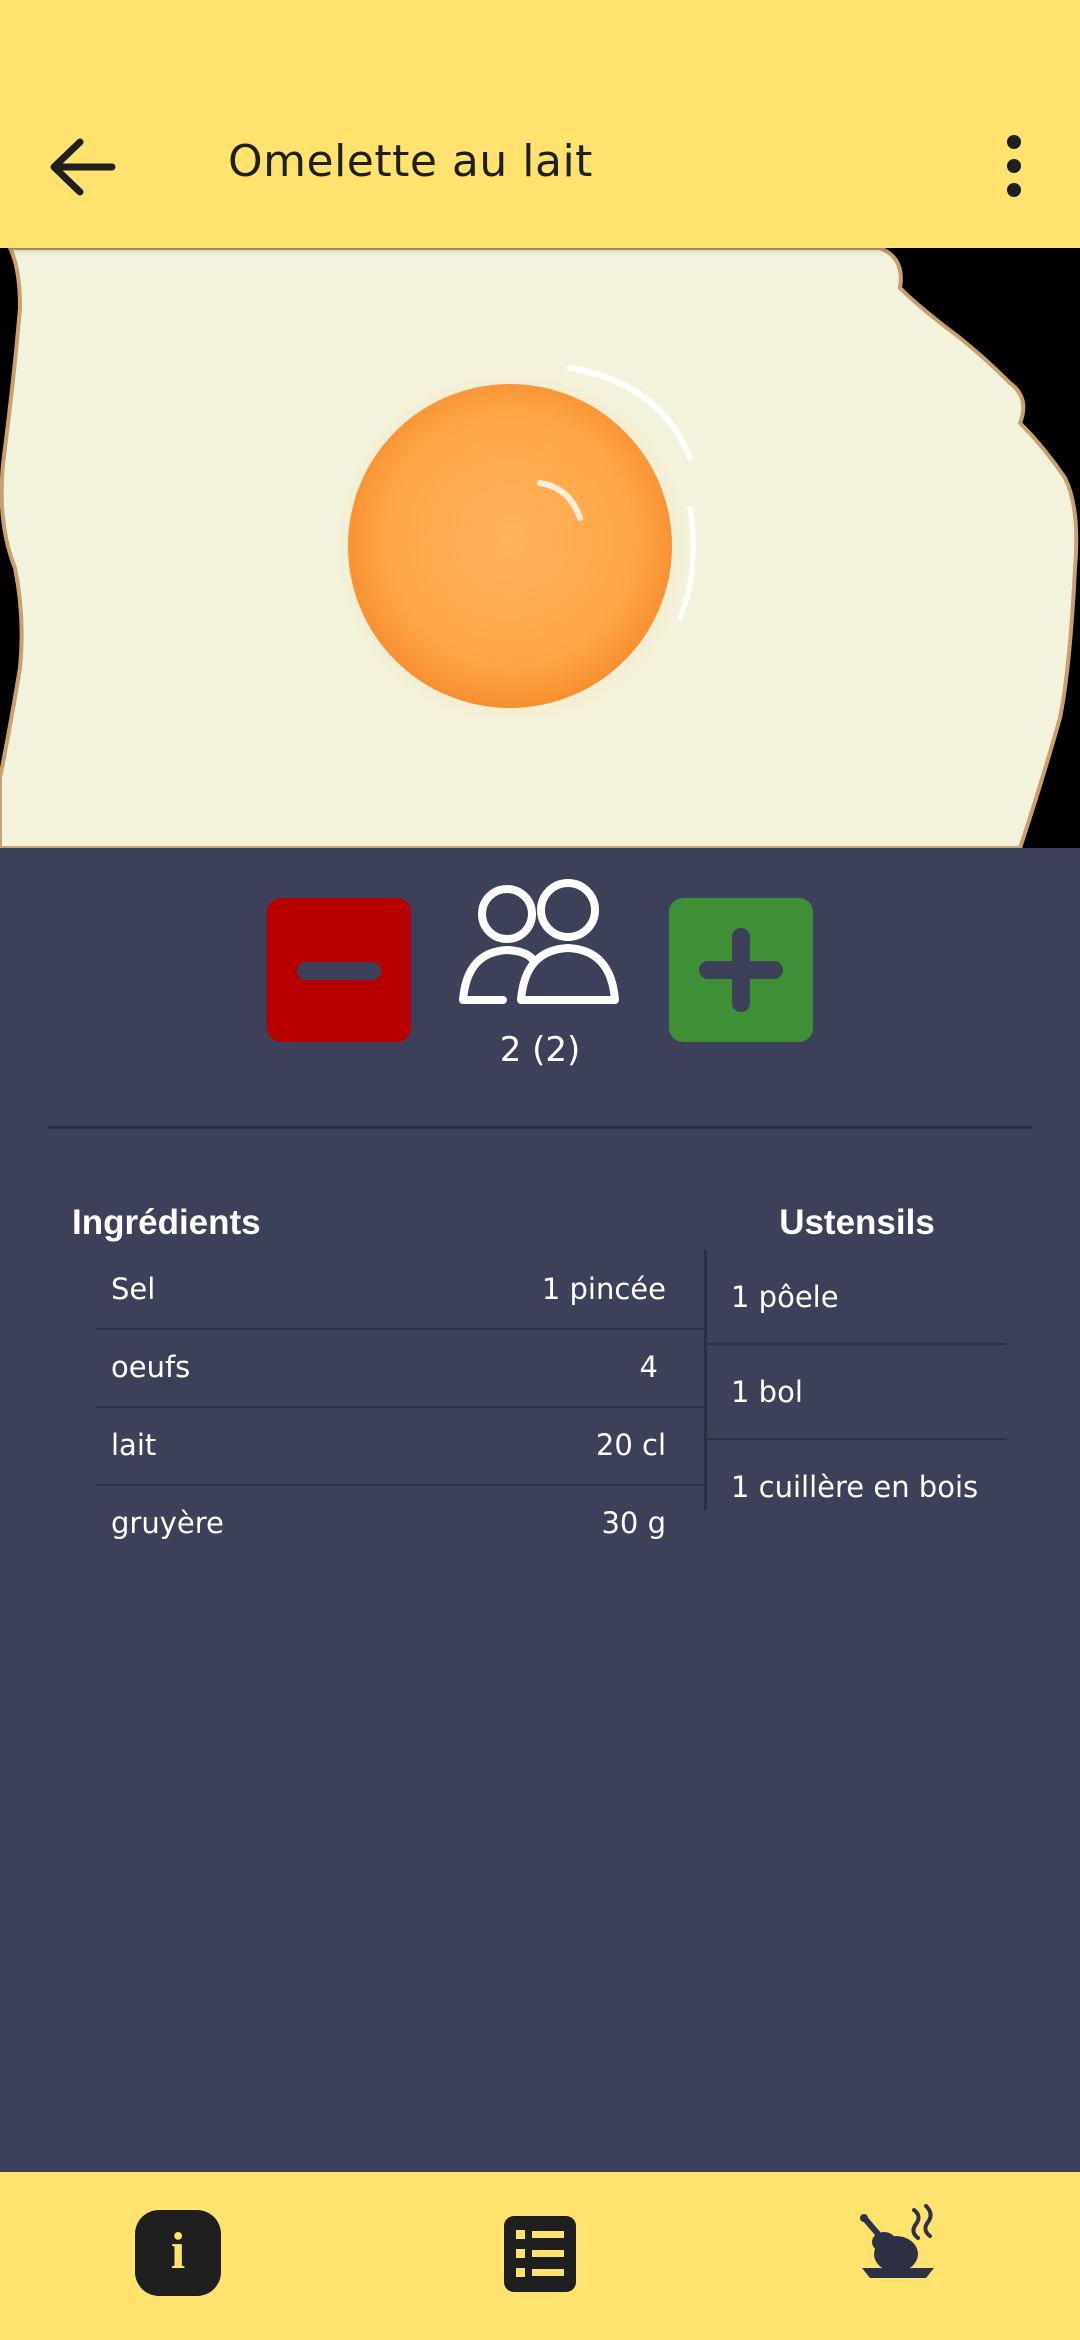 The width and height of the screenshot is (1080, 2340). Describe the element at coordinates (603, 1289) in the screenshot. I see `ingredient-quantity: 1 pincée` at that location.